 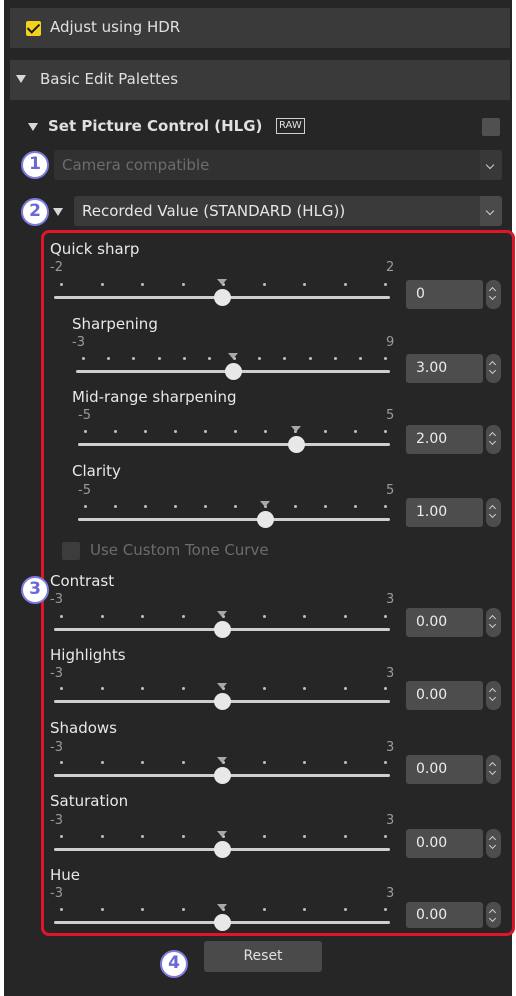 What do you see at coordinates (491, 127) in the screenshot?
I see `picture-control-checkbox` at bounding box center [491, 127].